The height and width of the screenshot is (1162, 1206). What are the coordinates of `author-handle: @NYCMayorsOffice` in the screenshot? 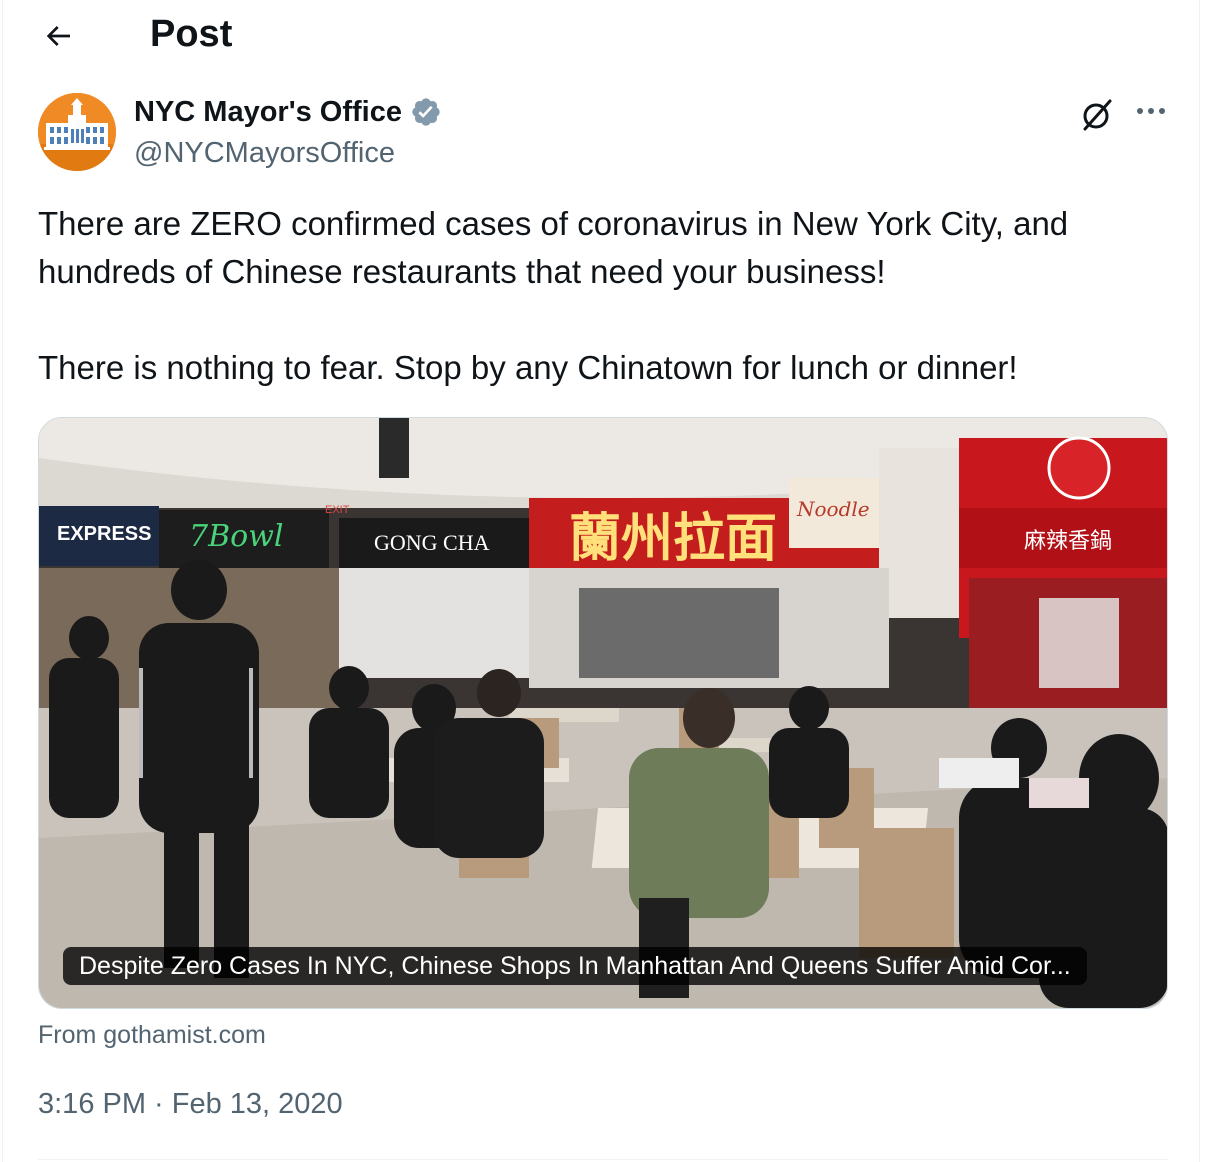 It's located at (264, 153).